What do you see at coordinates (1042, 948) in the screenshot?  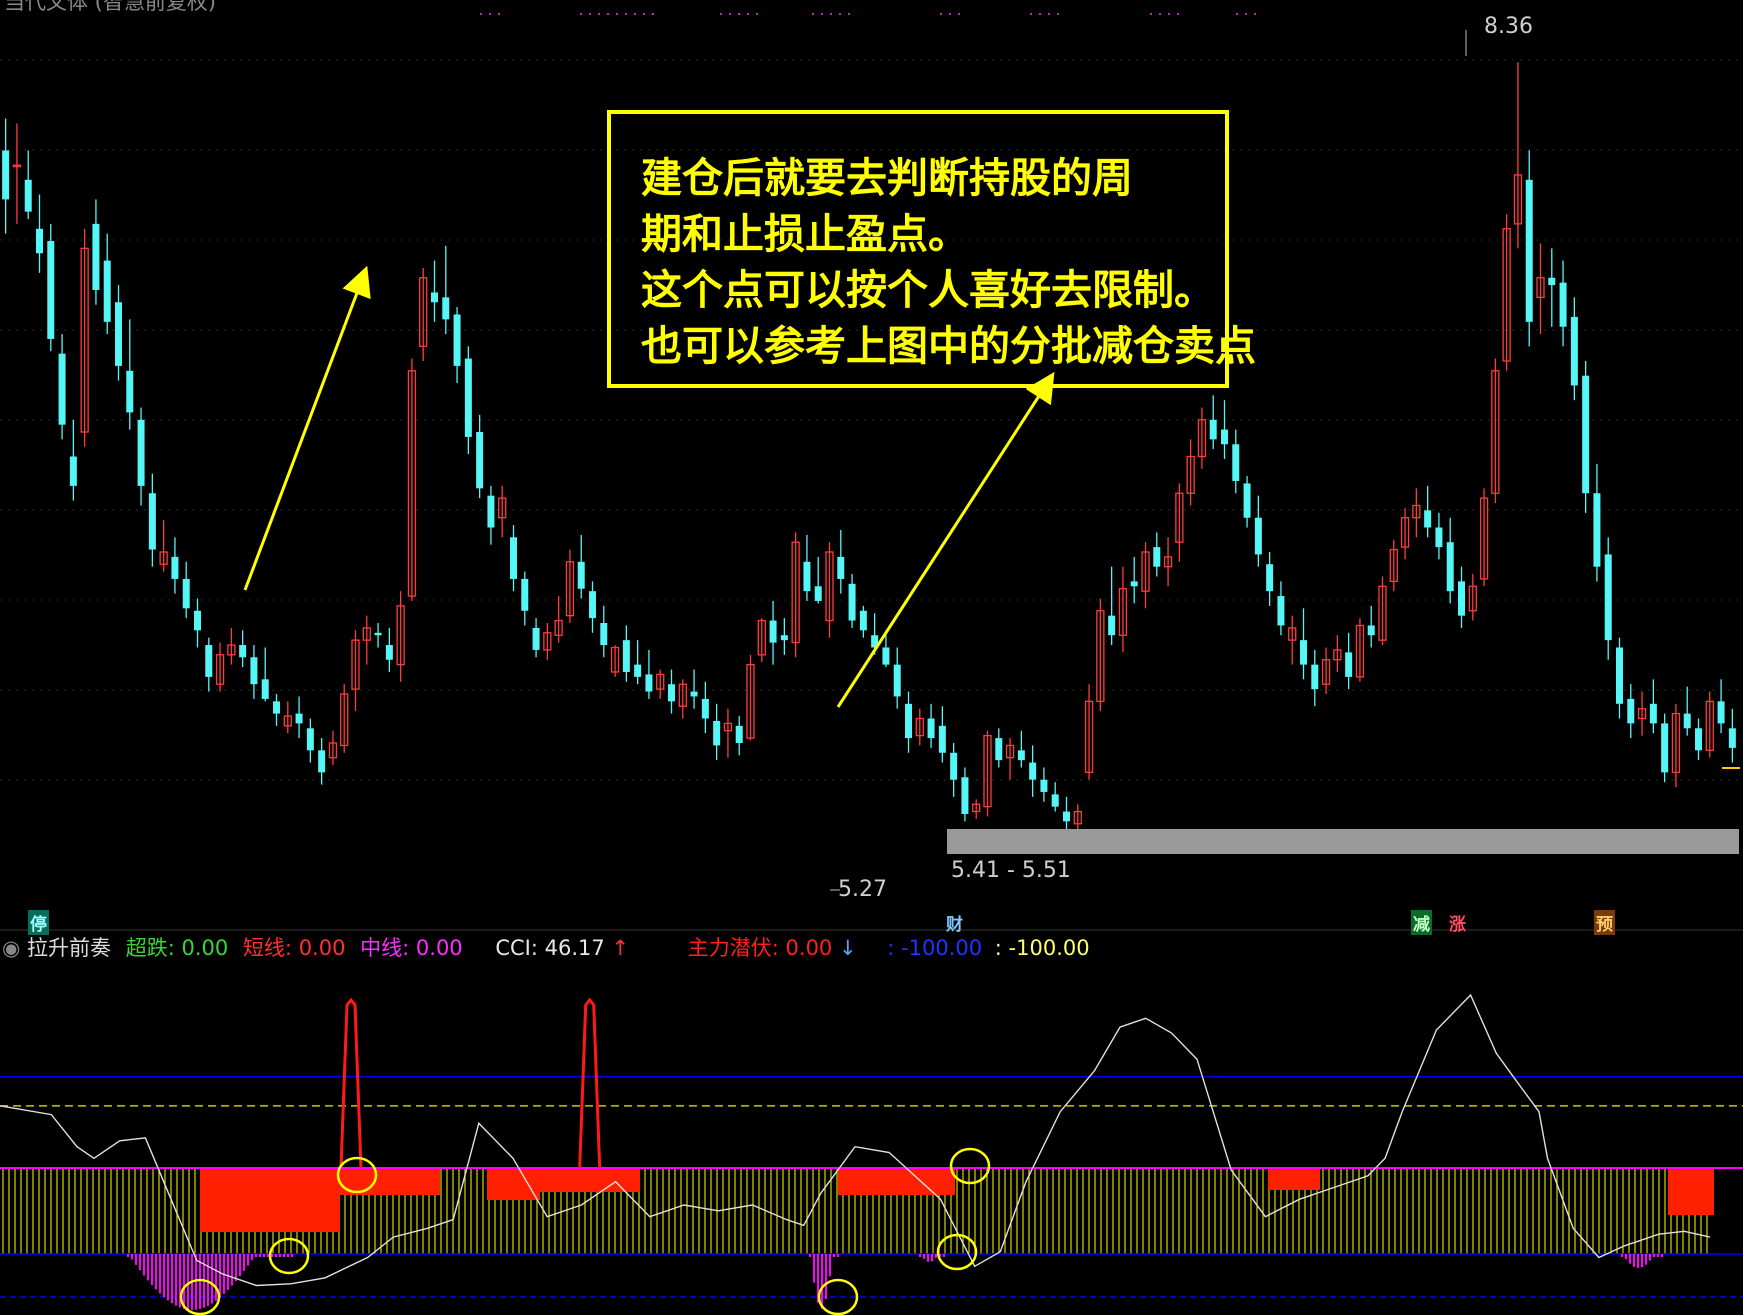 I see `band-low2-label: : -100.00` at bounding box center [1042, 948].